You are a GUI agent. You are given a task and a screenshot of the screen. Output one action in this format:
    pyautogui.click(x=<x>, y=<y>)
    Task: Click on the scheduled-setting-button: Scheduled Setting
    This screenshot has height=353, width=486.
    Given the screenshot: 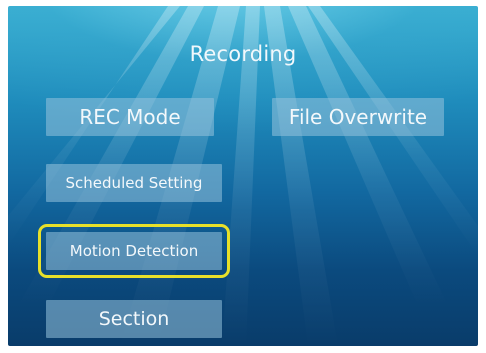 What is the action you would take?
    pyautogui.click(x=134, y=183)
    